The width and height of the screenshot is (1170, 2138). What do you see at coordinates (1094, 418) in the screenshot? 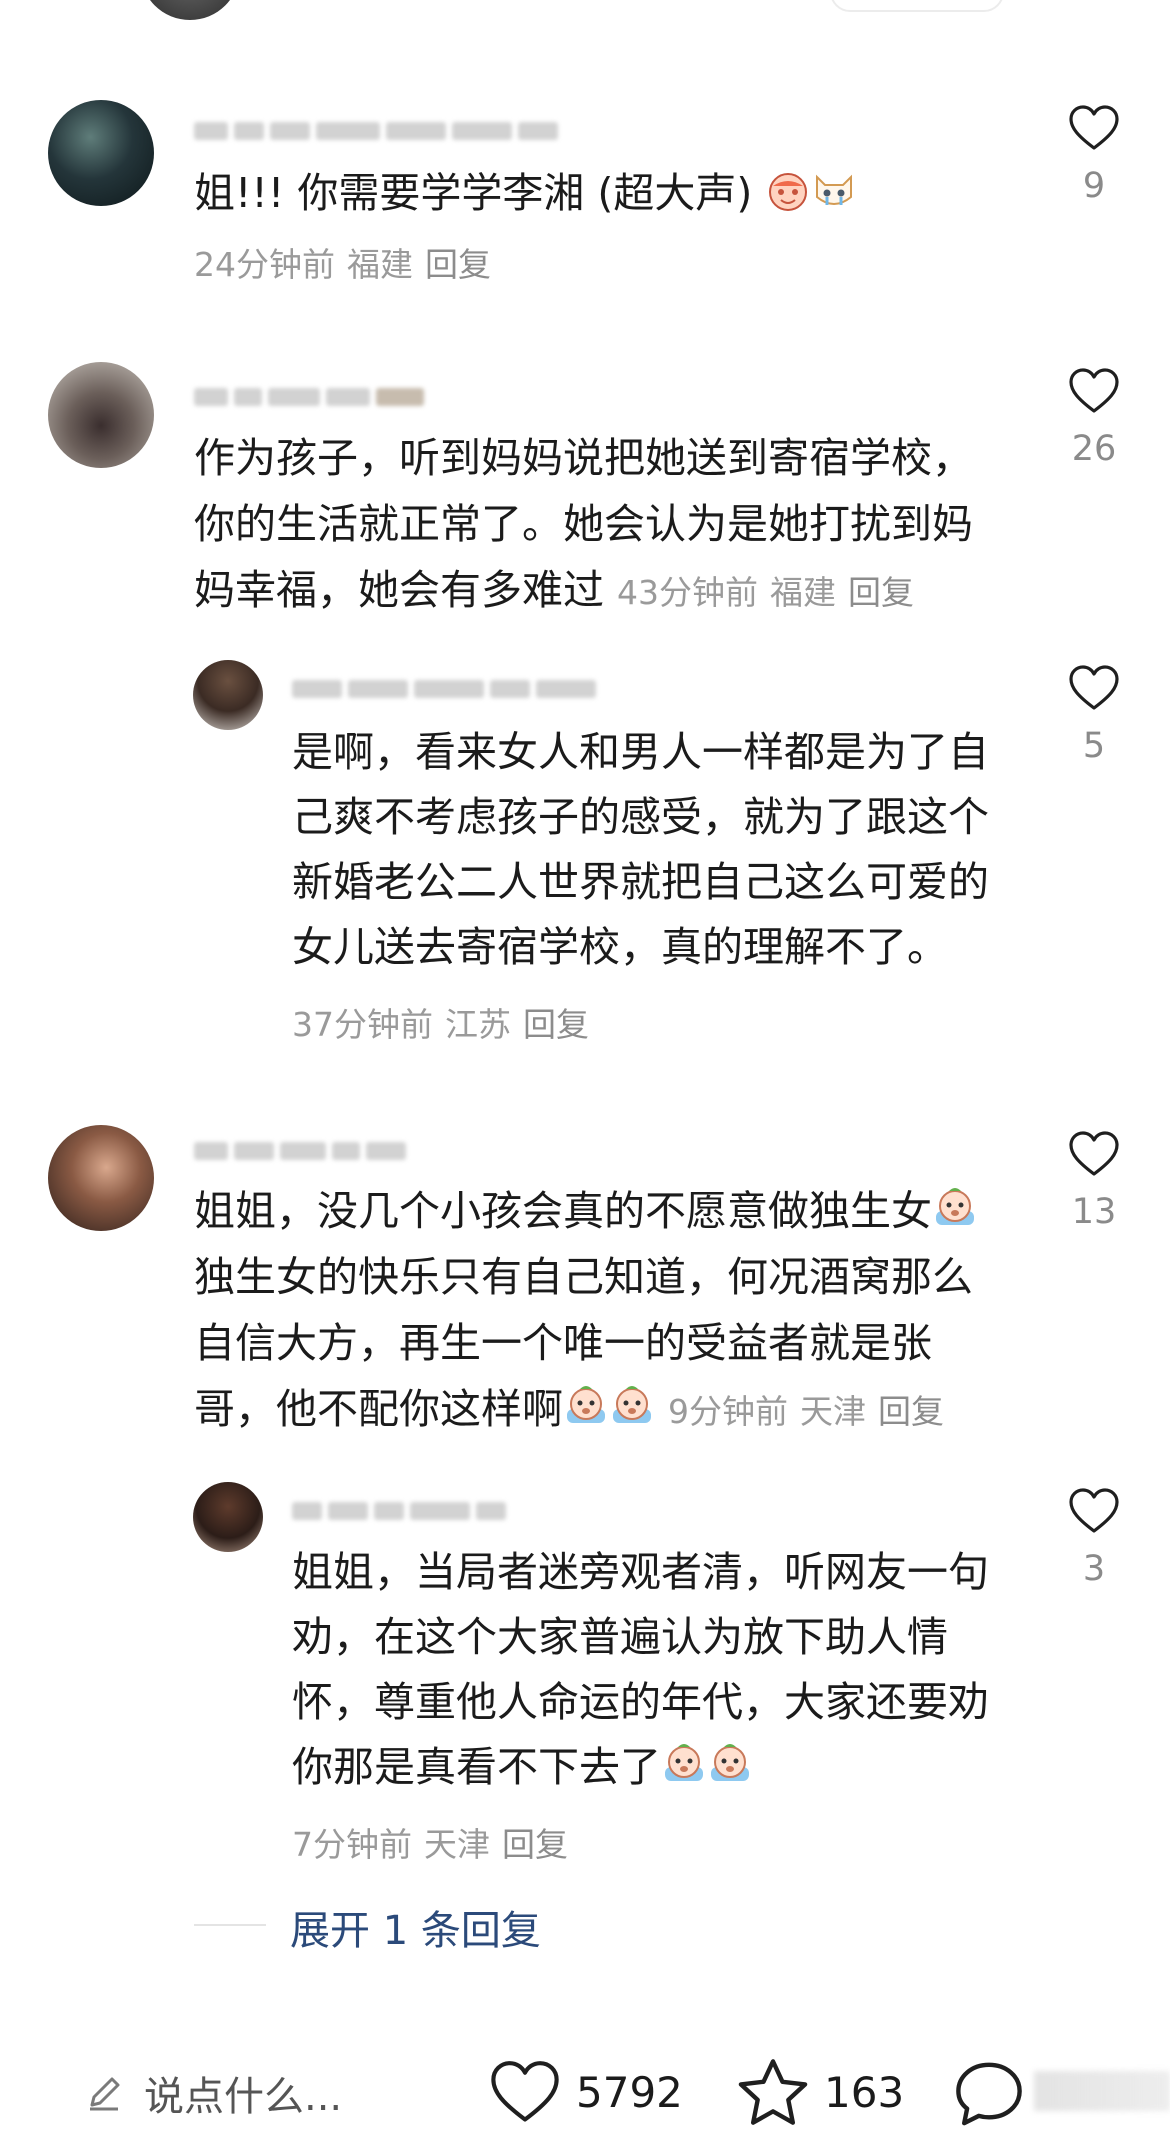
I see `like-button: 26` at bounding box center [1094, 418].